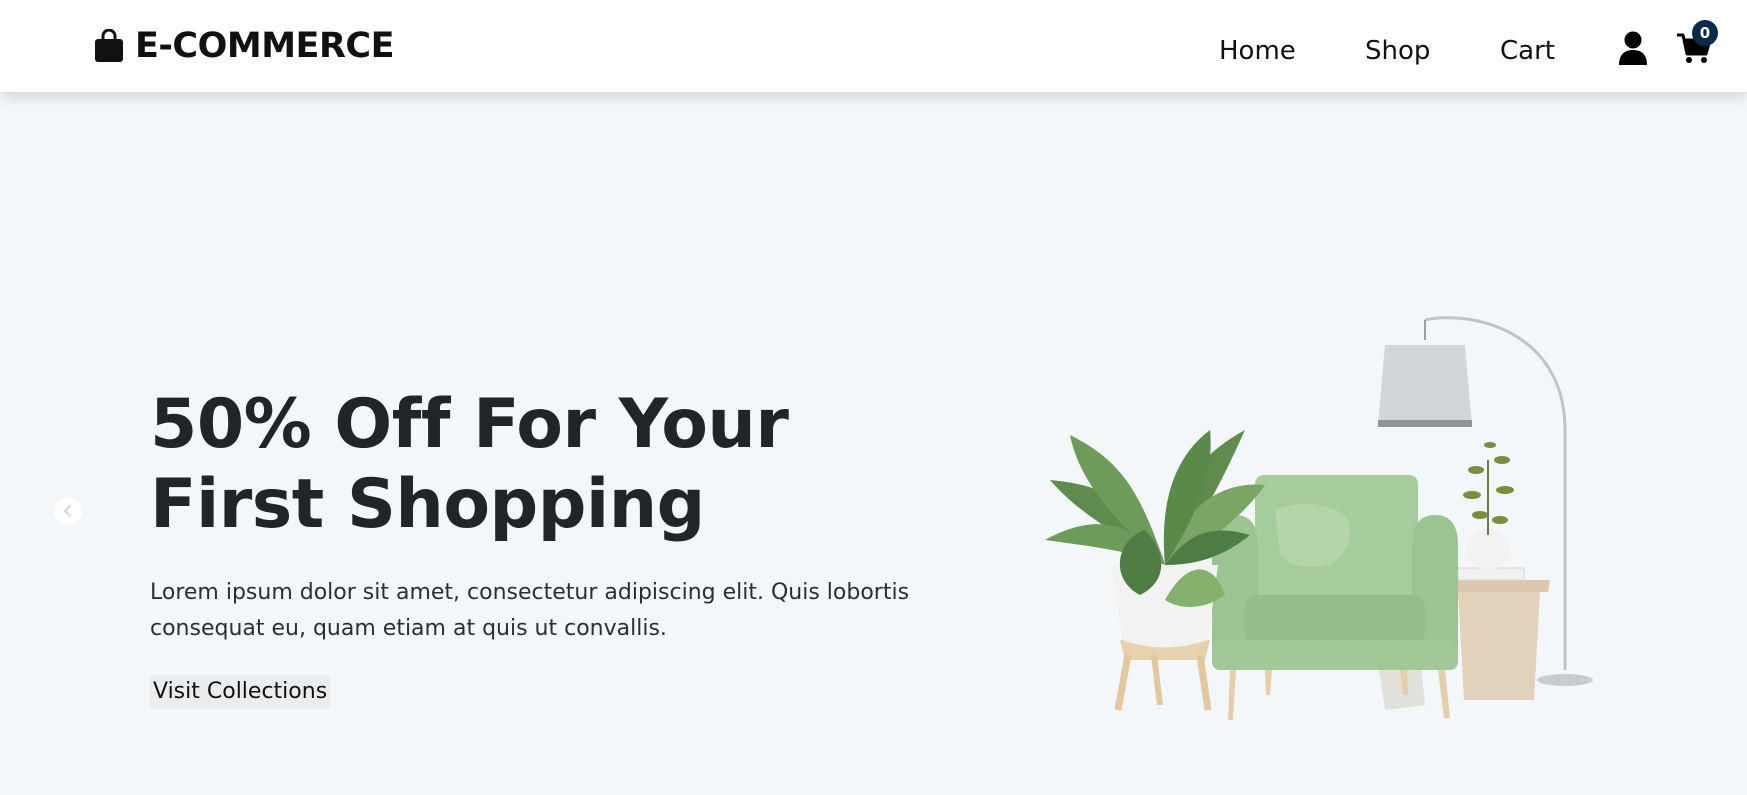 This screenshot has height=795, width=1747. What do you see at coordinates (1705, 33) in the screenshot?
I see `cart-count-badge: 0` at bounding box center [1705, 33].